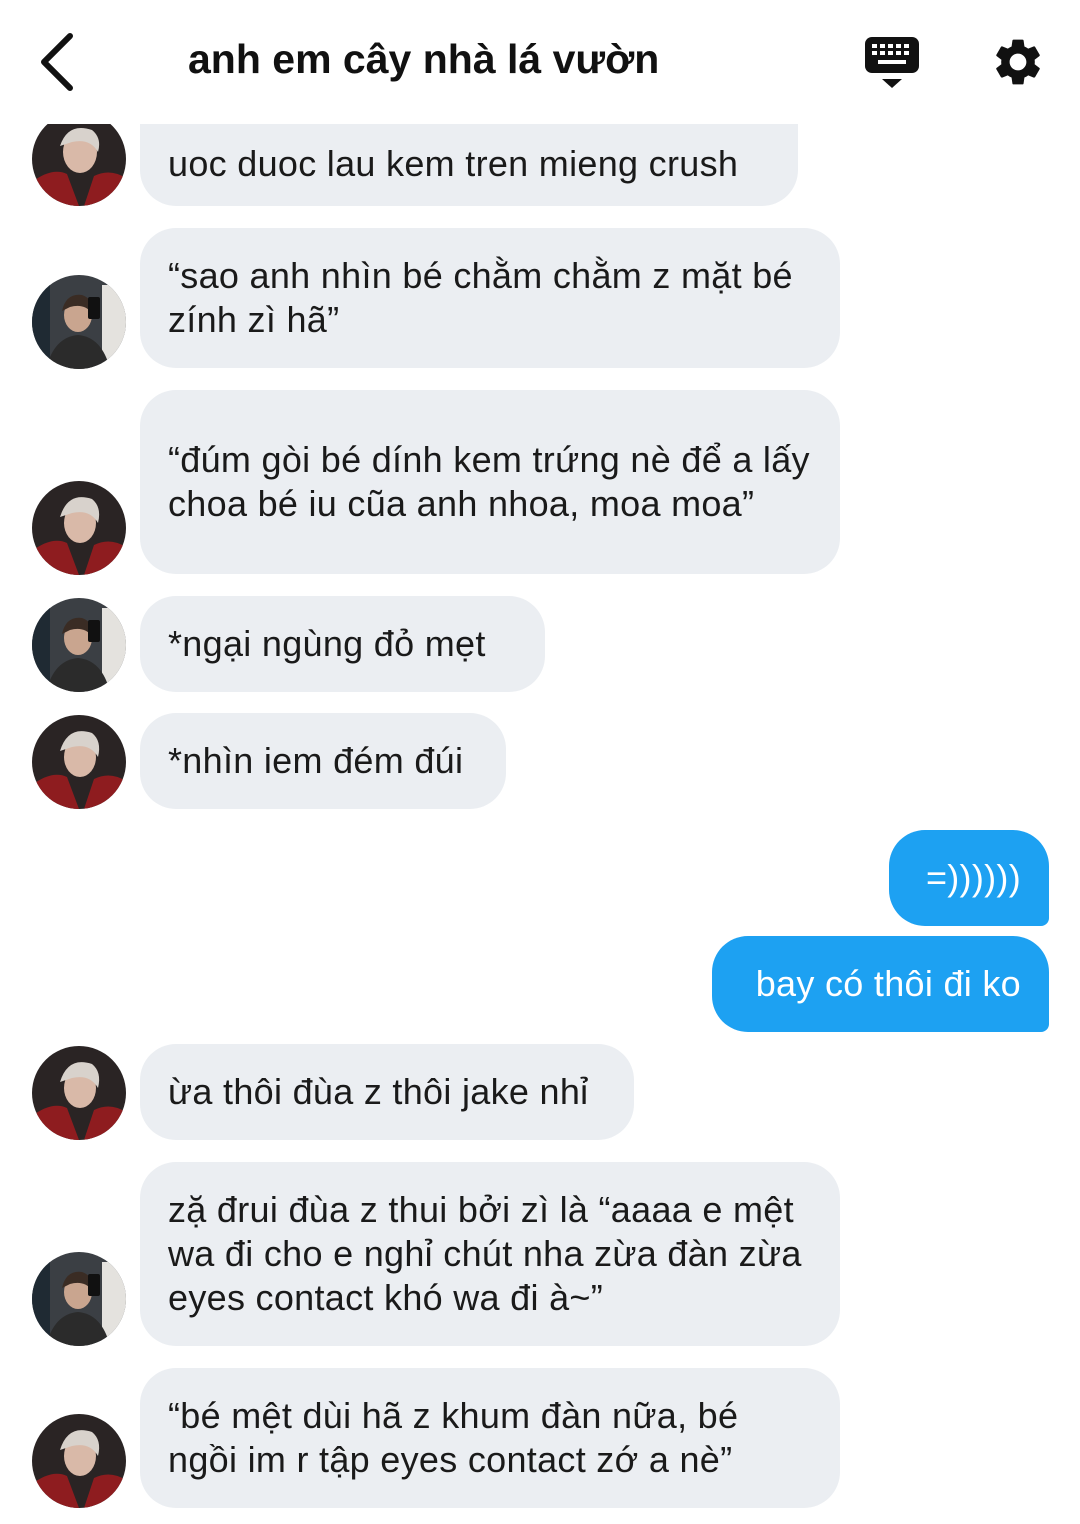  Describe the element at coordinates (424, 59) in the screenshot. I see `conversation-title: anh em cây nhà lá vườn` at that location.